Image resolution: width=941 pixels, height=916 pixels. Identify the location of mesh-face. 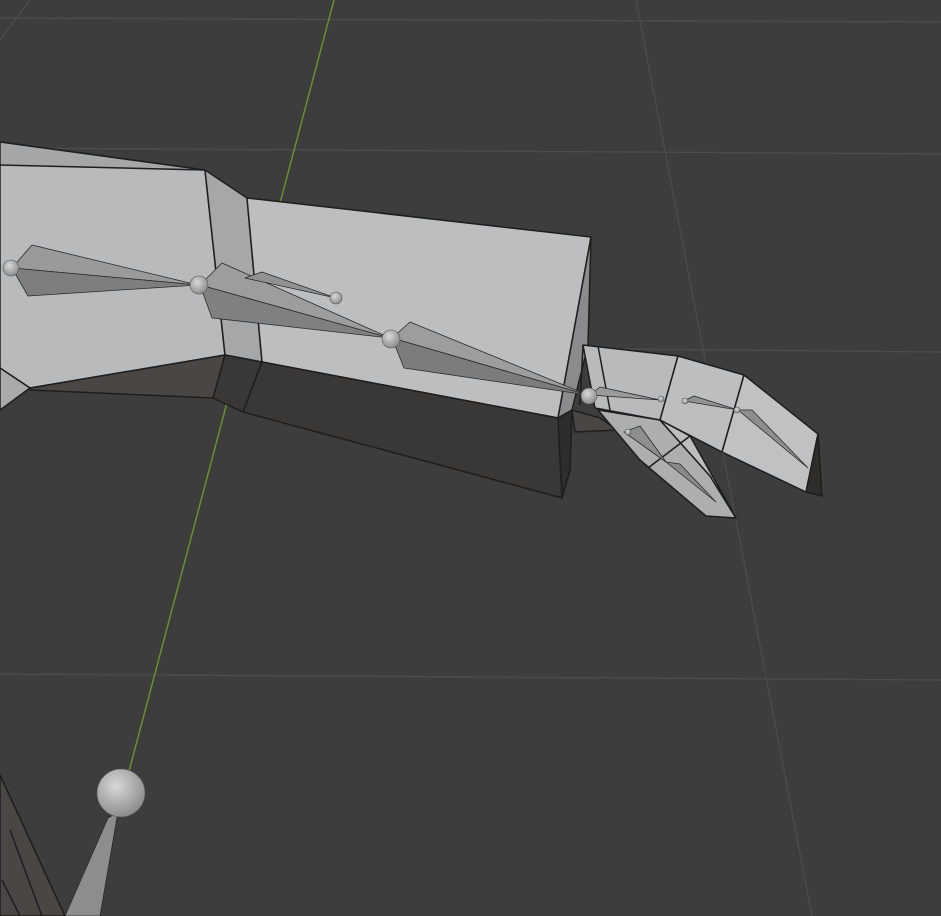
(103, 156).